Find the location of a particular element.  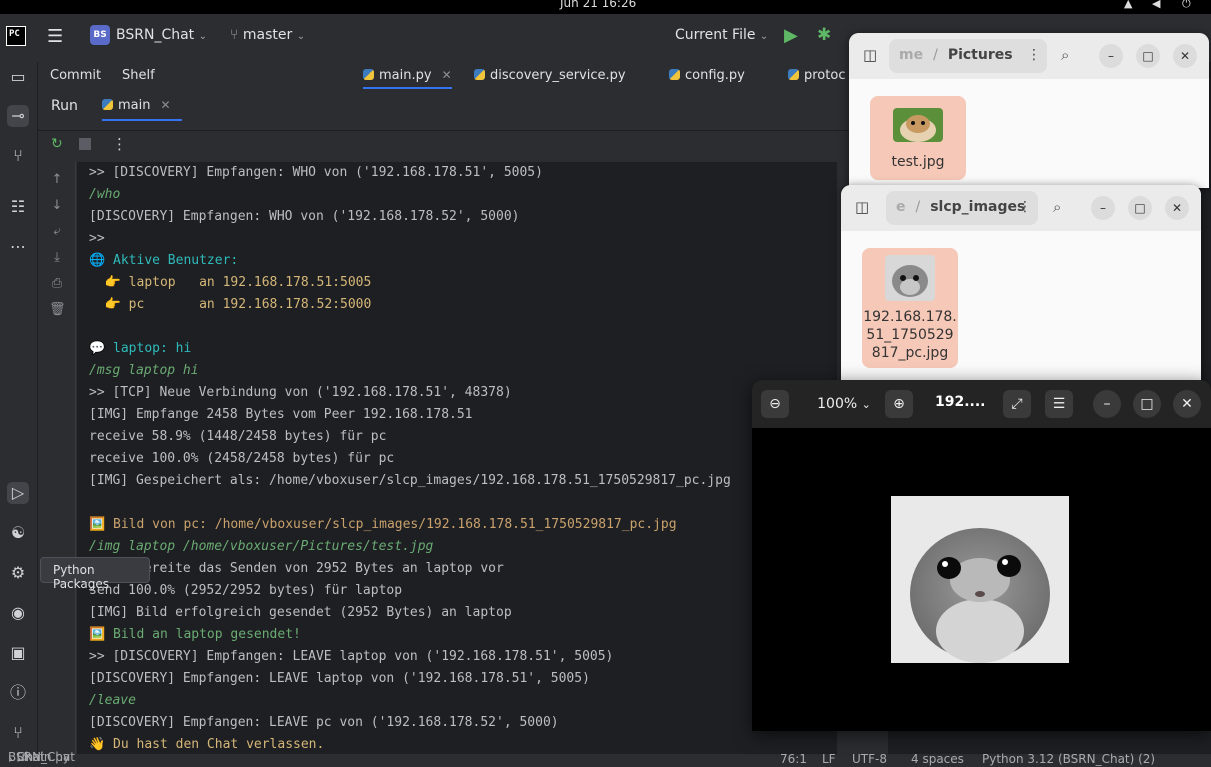

pull-requests-icon: ⑂ is located at coordinates (18, 156).